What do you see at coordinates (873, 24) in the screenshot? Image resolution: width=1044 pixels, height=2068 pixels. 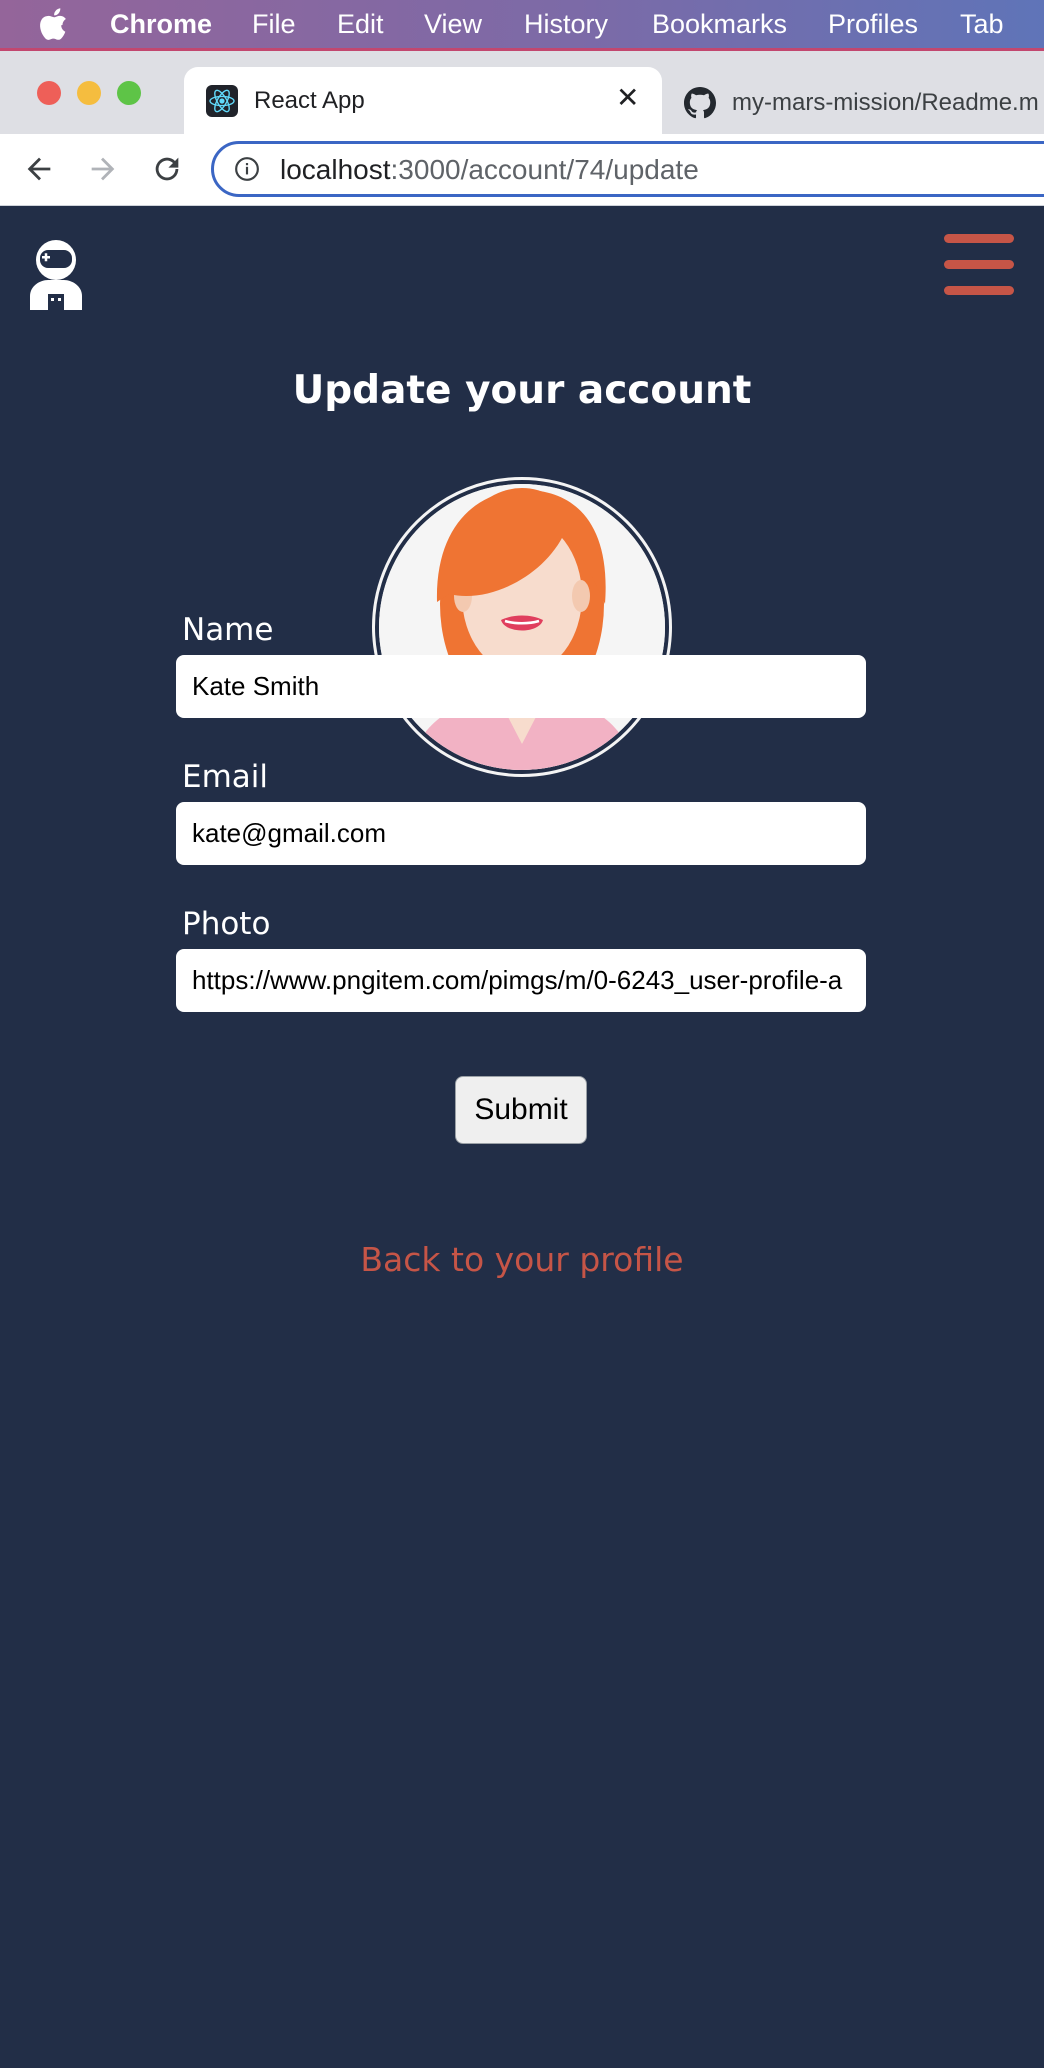 I see `menu-profiles: Profiles` at bounding box center [873, 24].